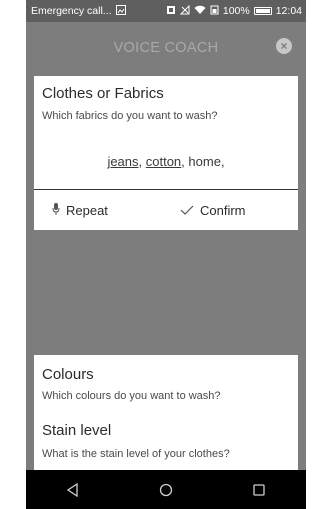 The image size is (322, 509). What do you see at coordinates (103, 93) in the screenshot?
I see `question-title: Clothes or Fabrics` at bounding box center [103, 93].